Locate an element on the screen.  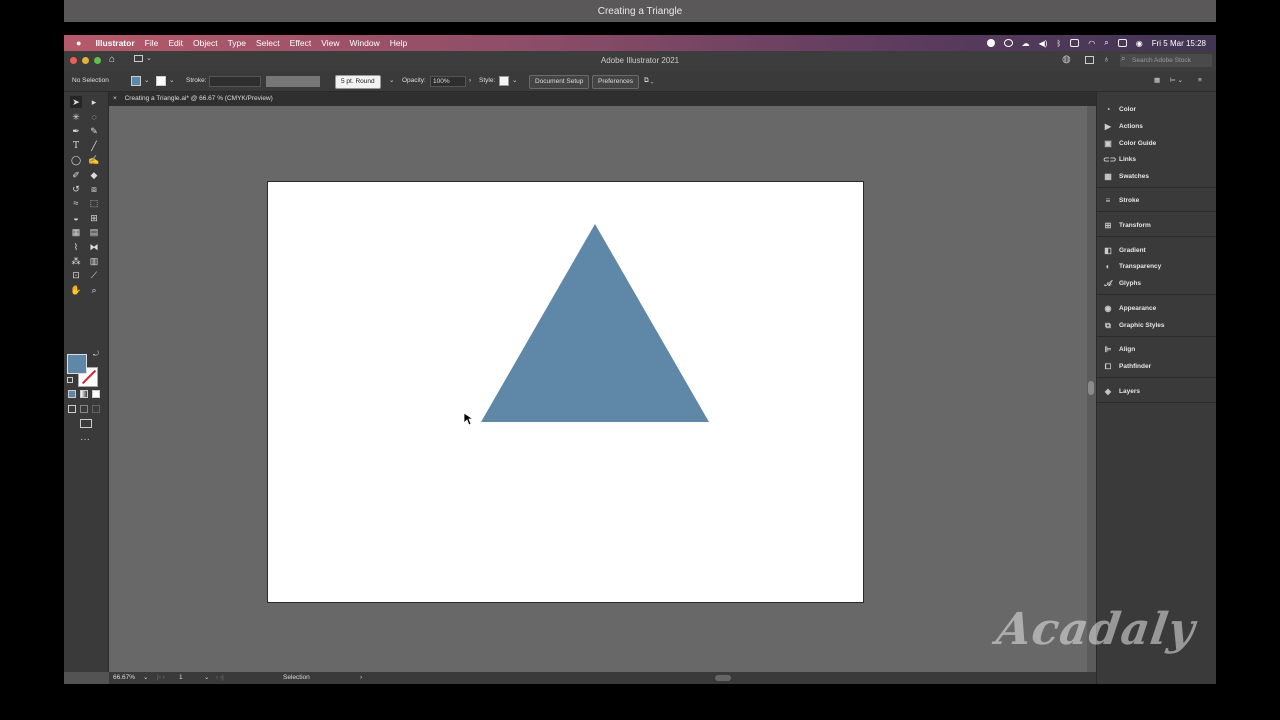
selection-tool-icon: ➤ is located at coordinates (76, 102).